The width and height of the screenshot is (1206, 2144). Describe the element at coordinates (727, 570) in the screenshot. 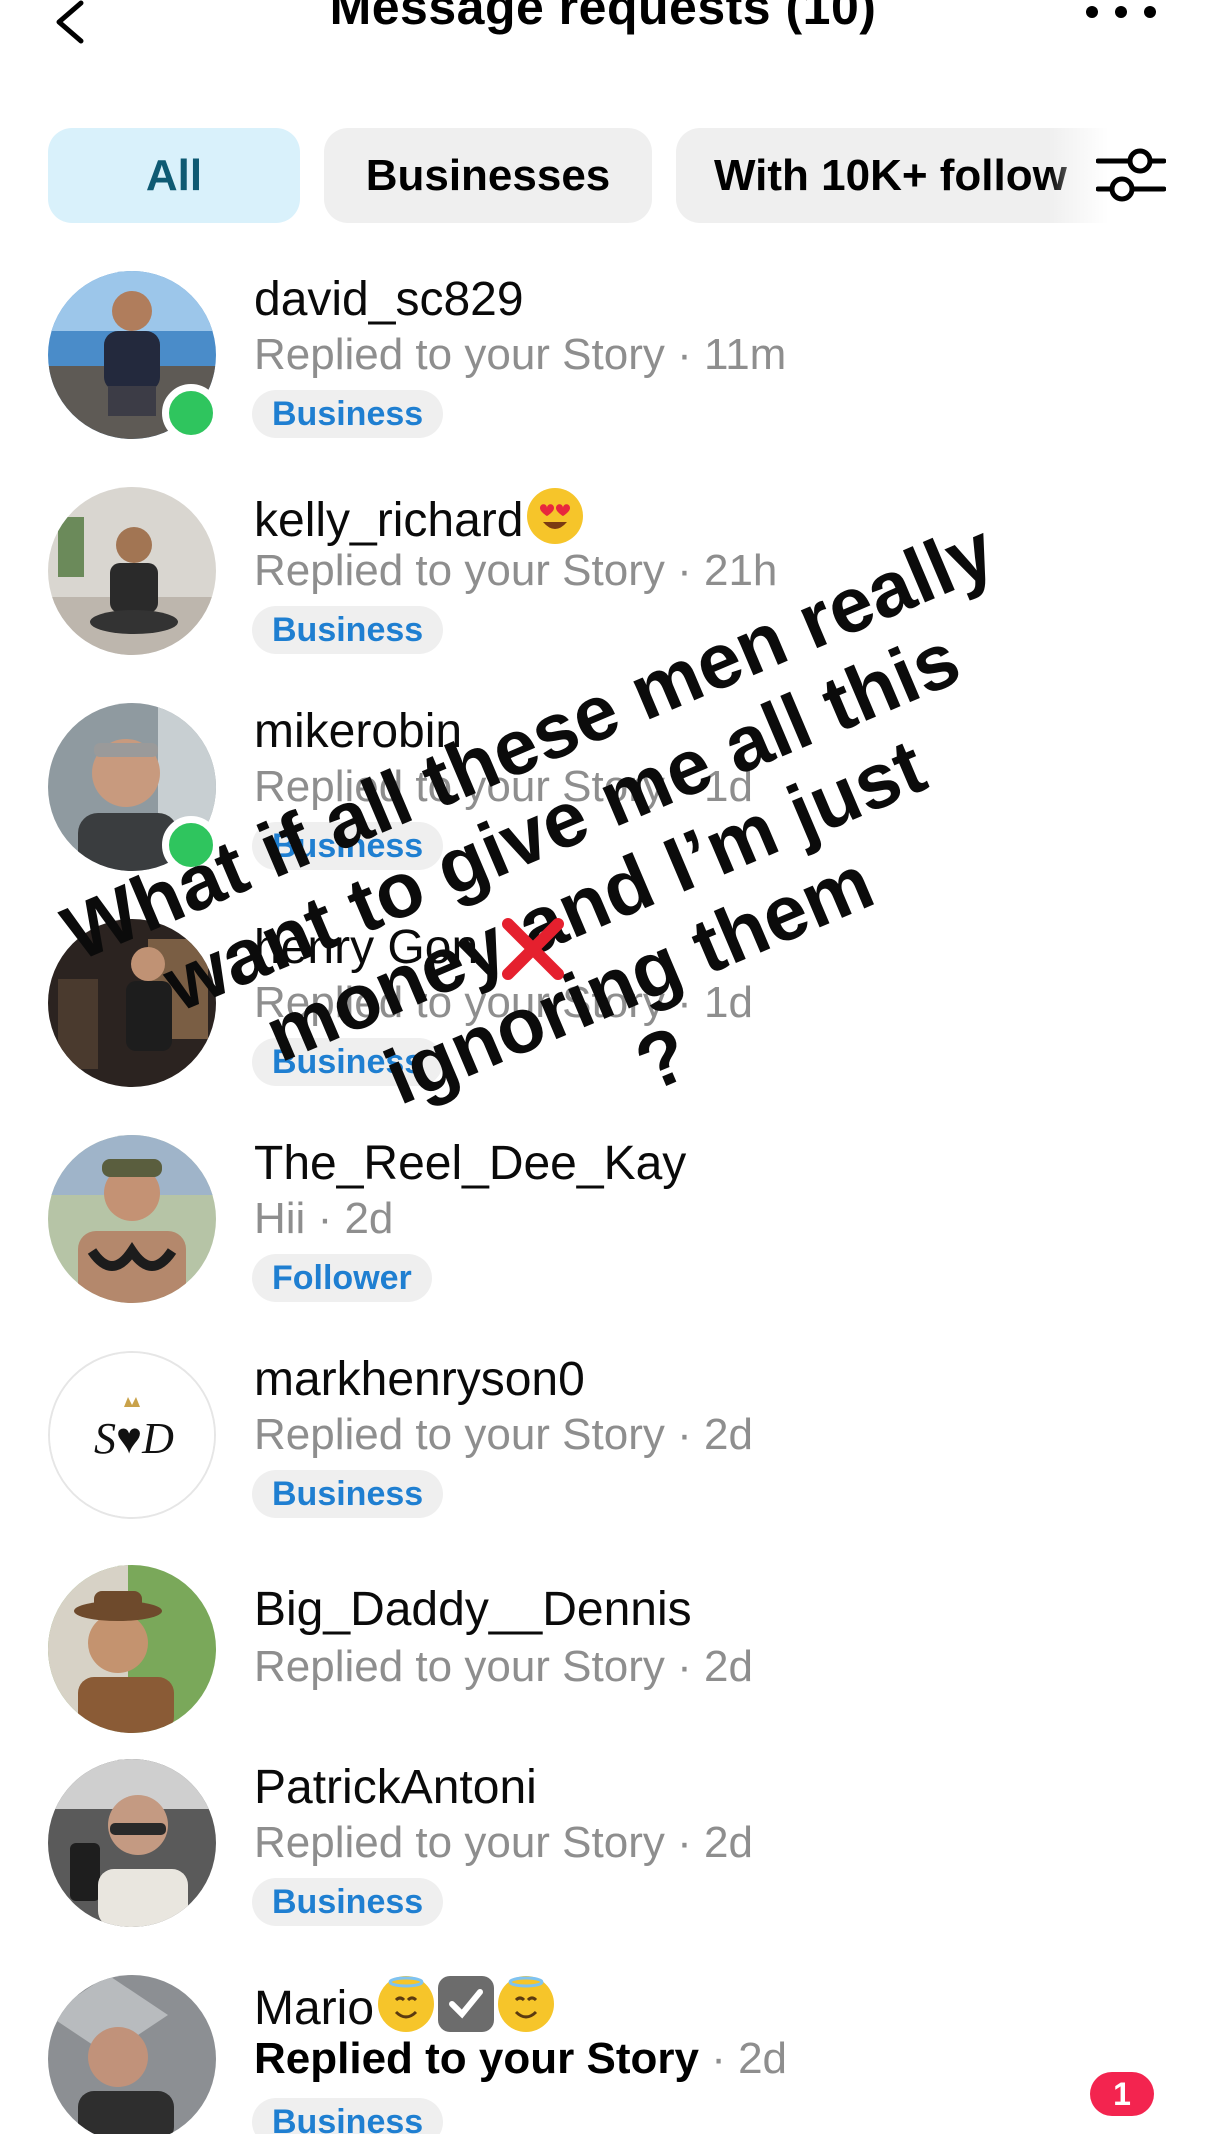

I see `timestamp: · 21h` at that location.